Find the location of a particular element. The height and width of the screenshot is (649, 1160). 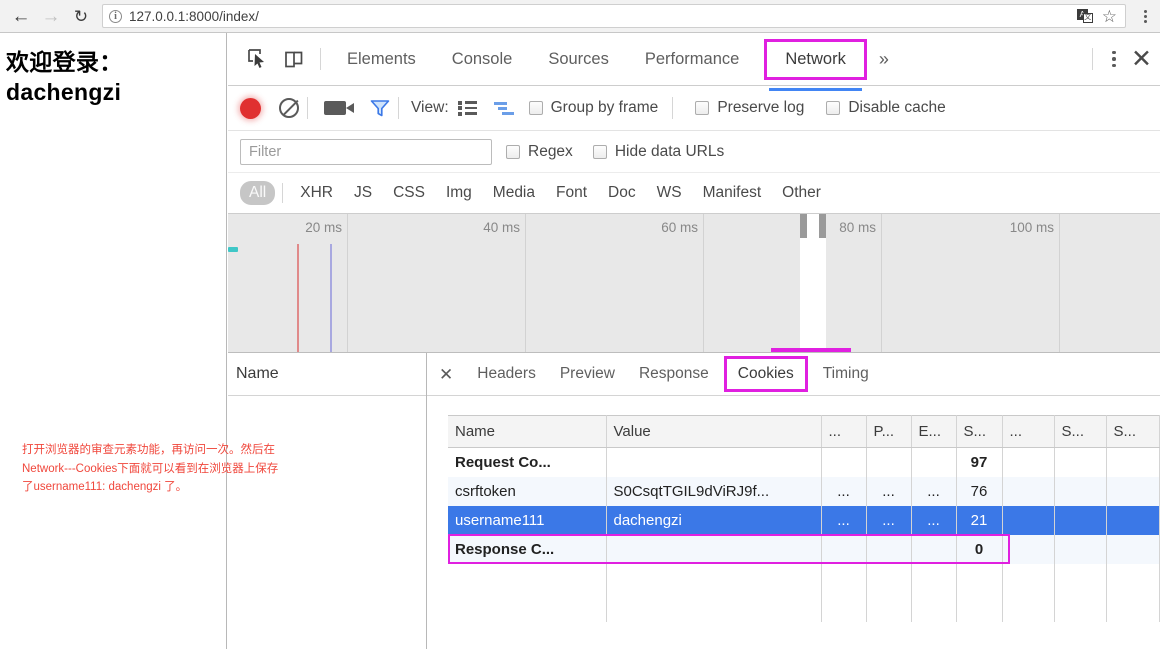

search-input is located at coordinates (366, 151).